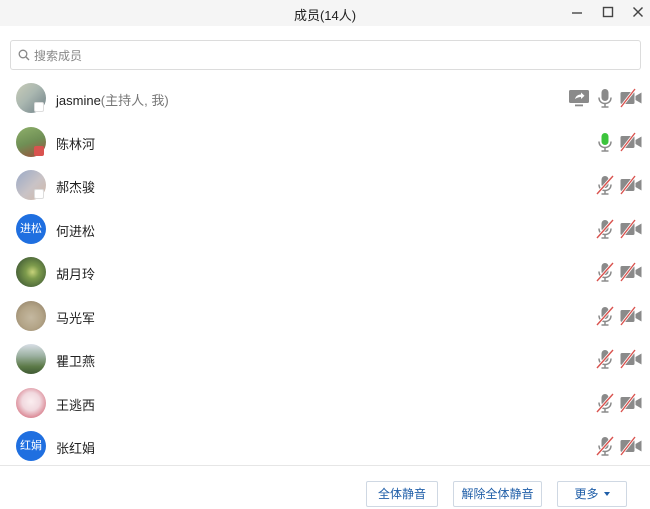 The height and width of the screenshot is (509, 650). I want to click on member-row: 胡月玲, so click(325, 271).